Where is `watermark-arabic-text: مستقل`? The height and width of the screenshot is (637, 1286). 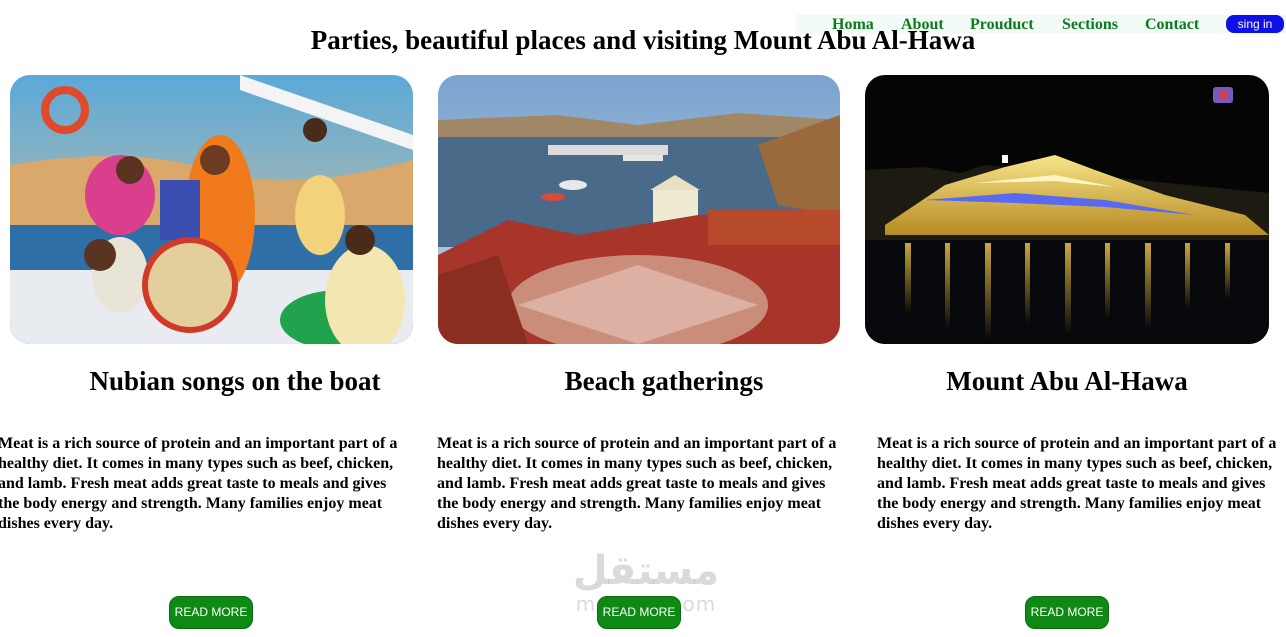
watermark-arabic-text: مستقل is located at coordinates (646, 571).